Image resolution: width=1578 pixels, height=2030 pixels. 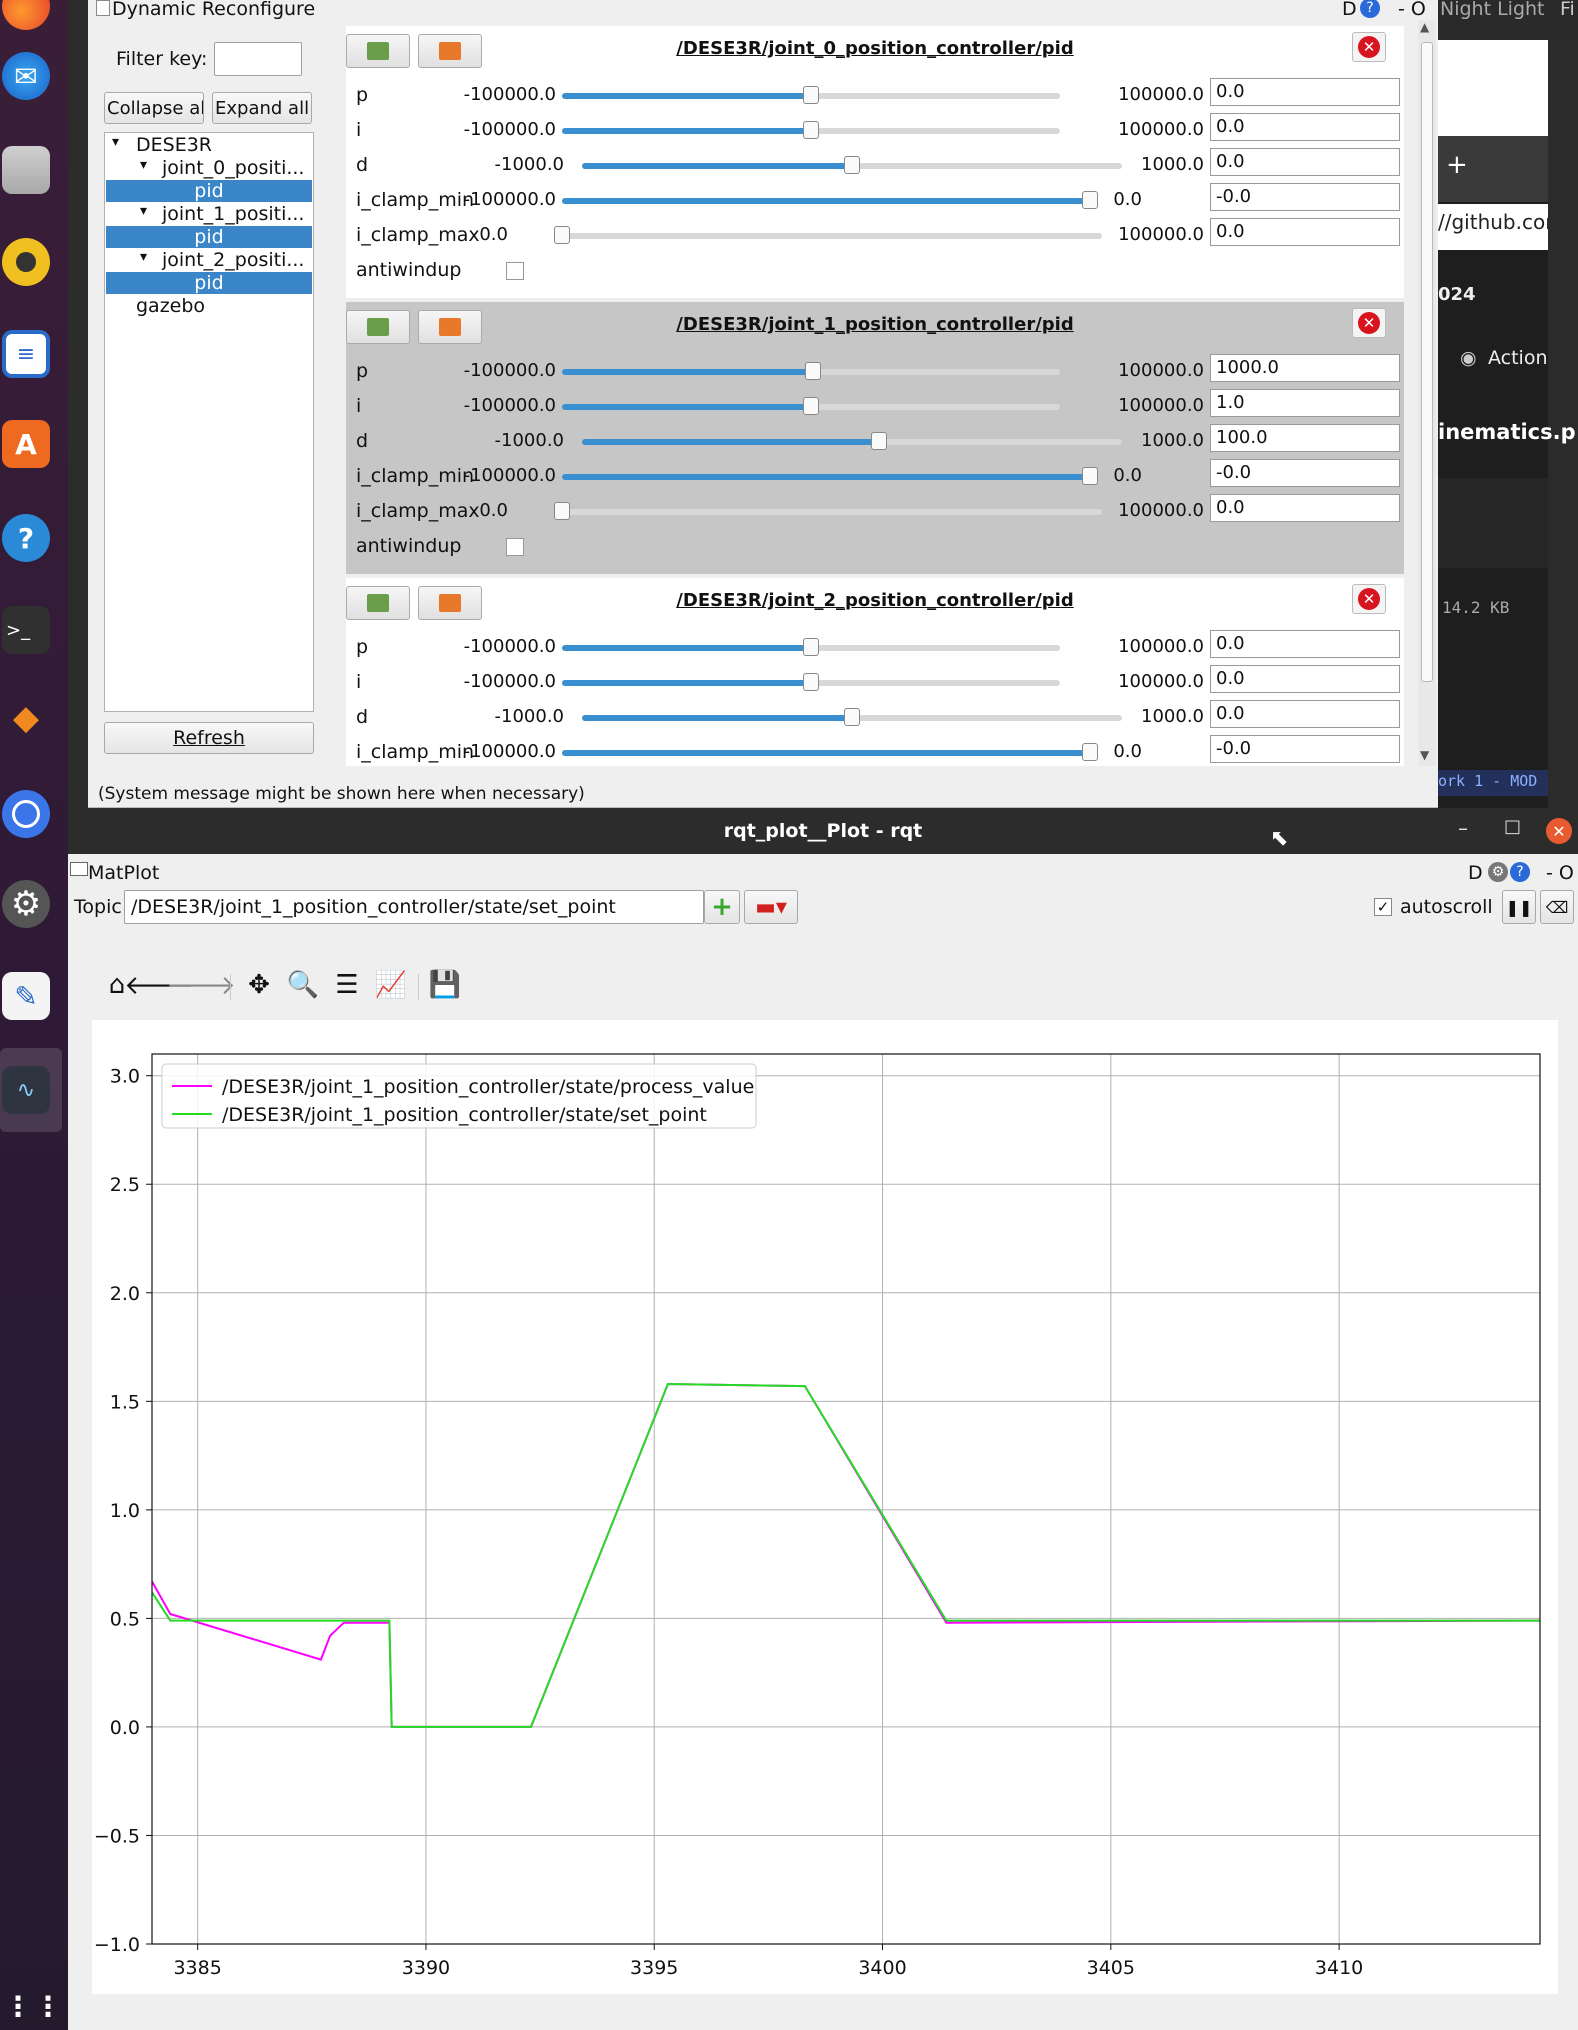 I want to click on apps-grid-icon: ⋮⋮, so click(x=34, y=2006).